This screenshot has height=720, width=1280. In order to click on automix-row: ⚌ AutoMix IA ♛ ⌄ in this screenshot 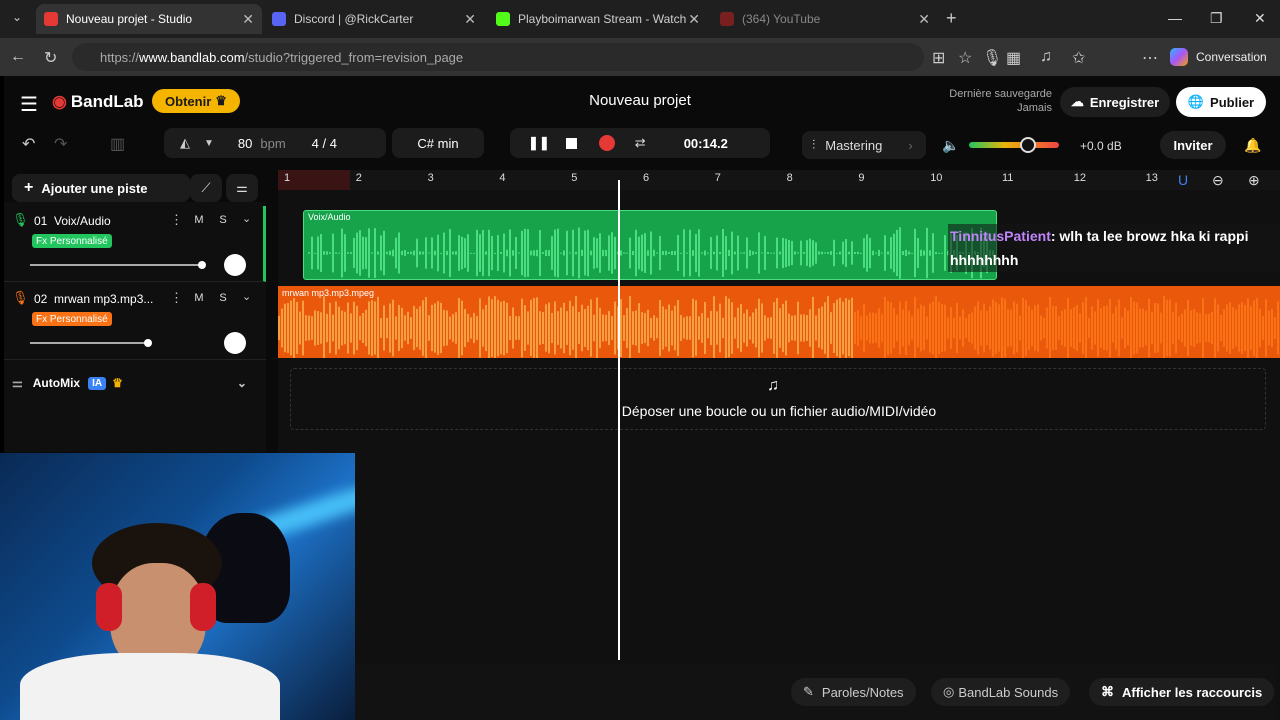, I will do `click(135, 383)`.